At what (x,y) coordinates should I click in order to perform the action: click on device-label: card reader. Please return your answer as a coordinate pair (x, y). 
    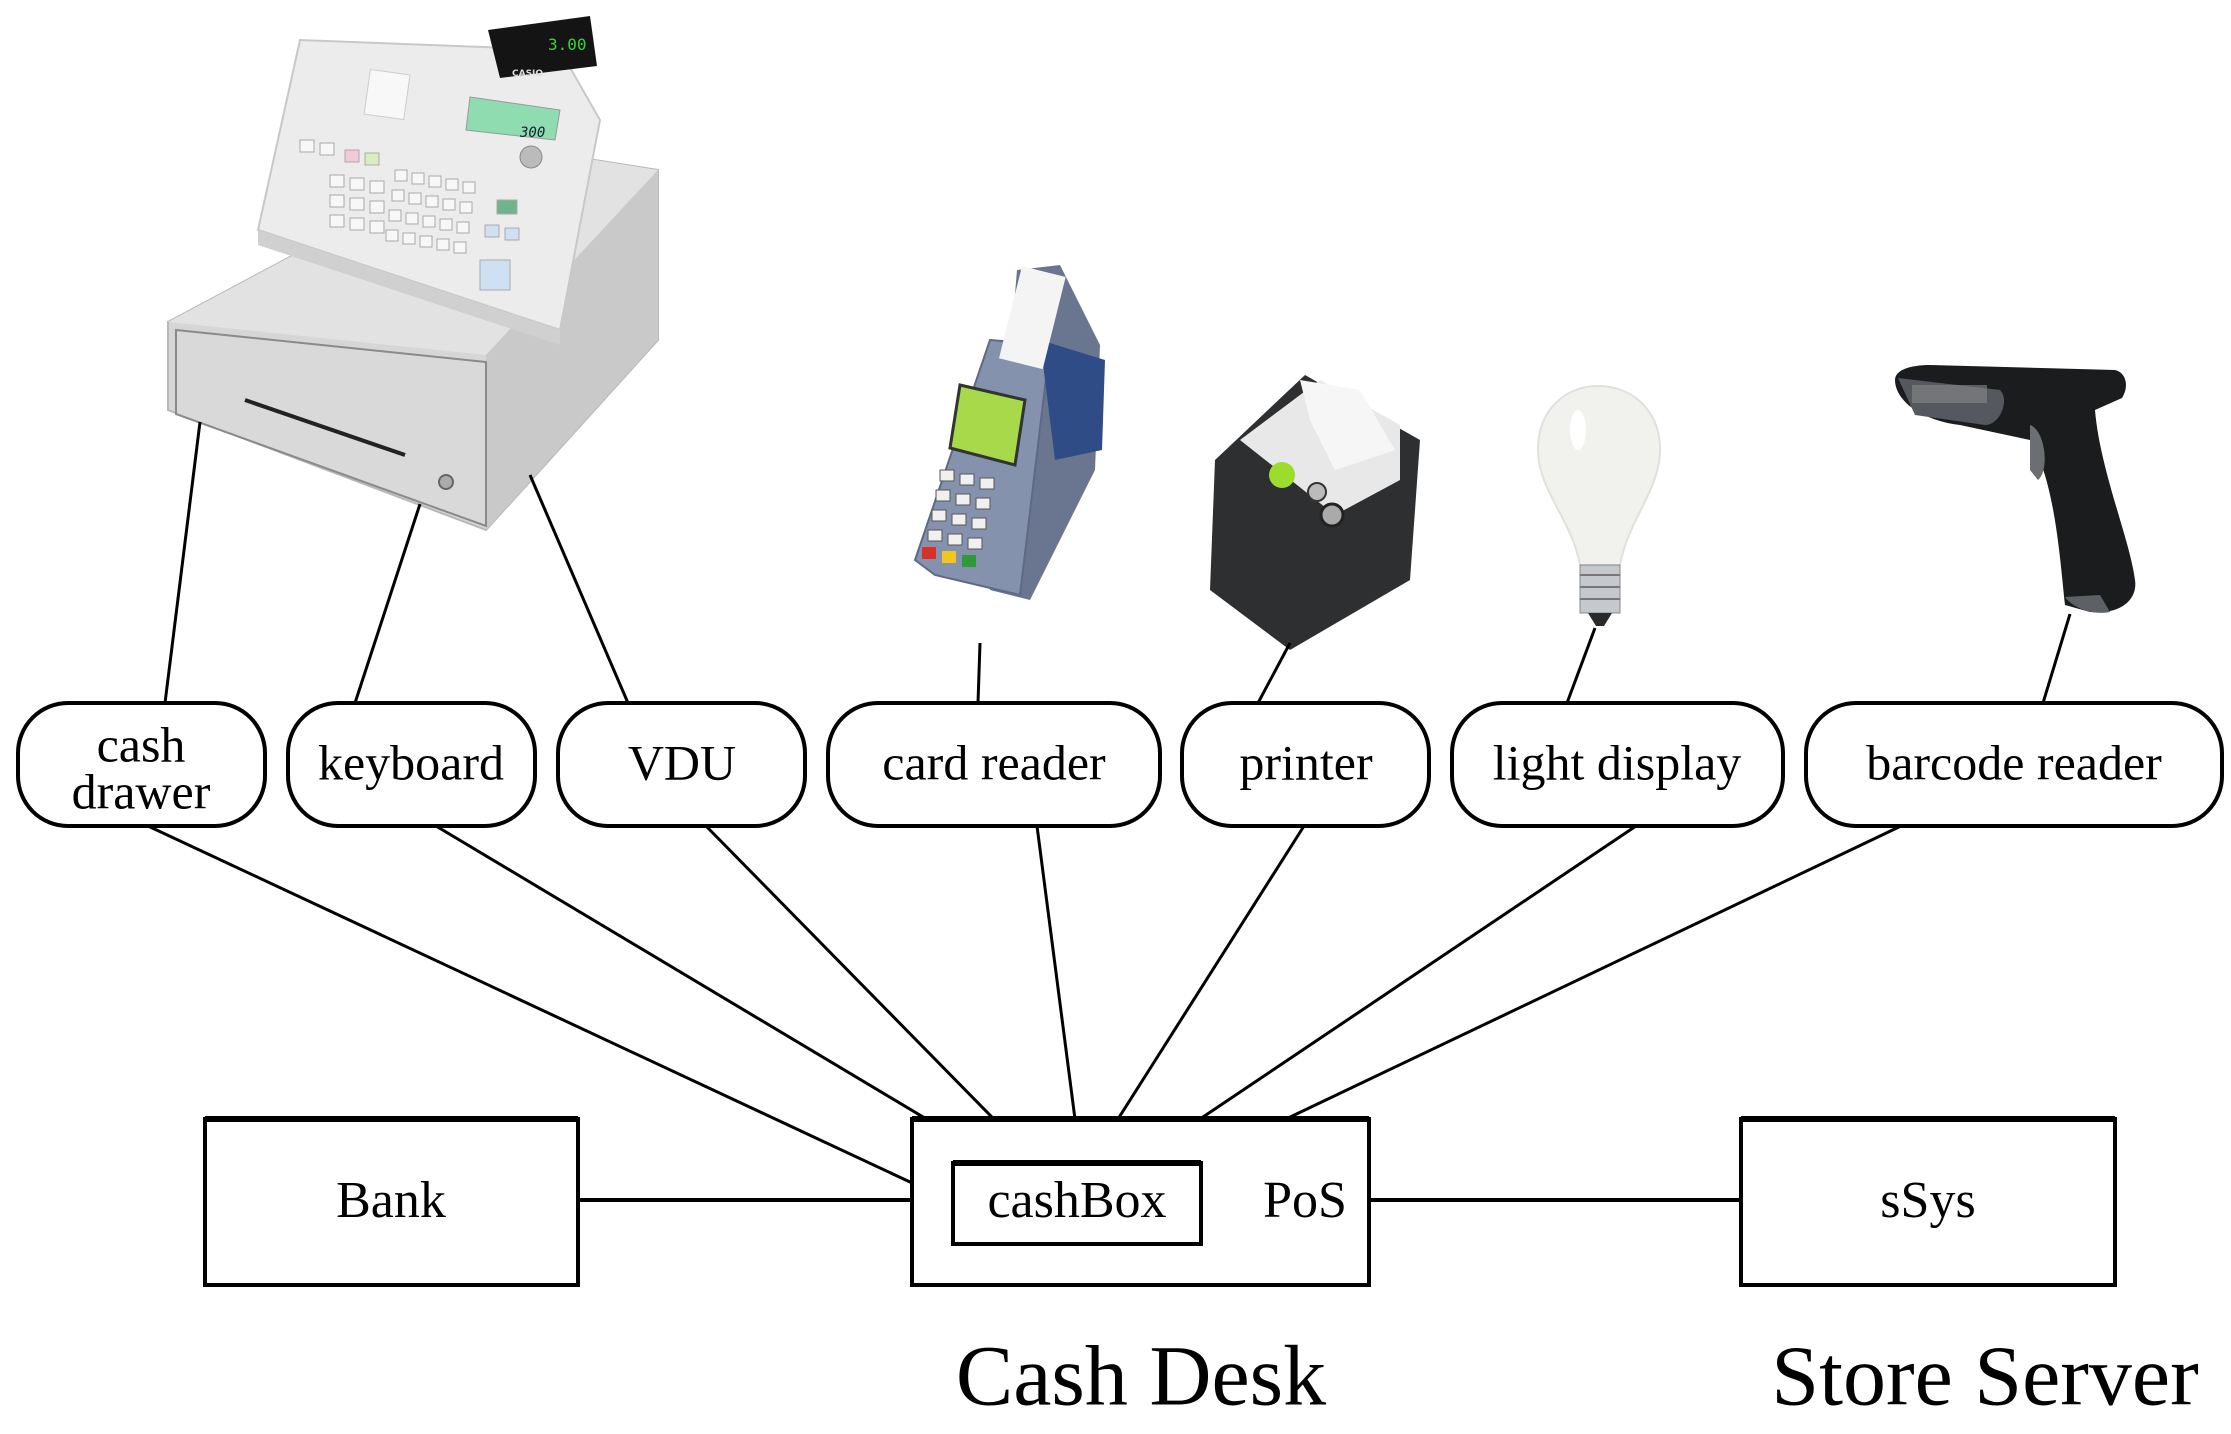
    Looking at the image, I should click on (994, 762).